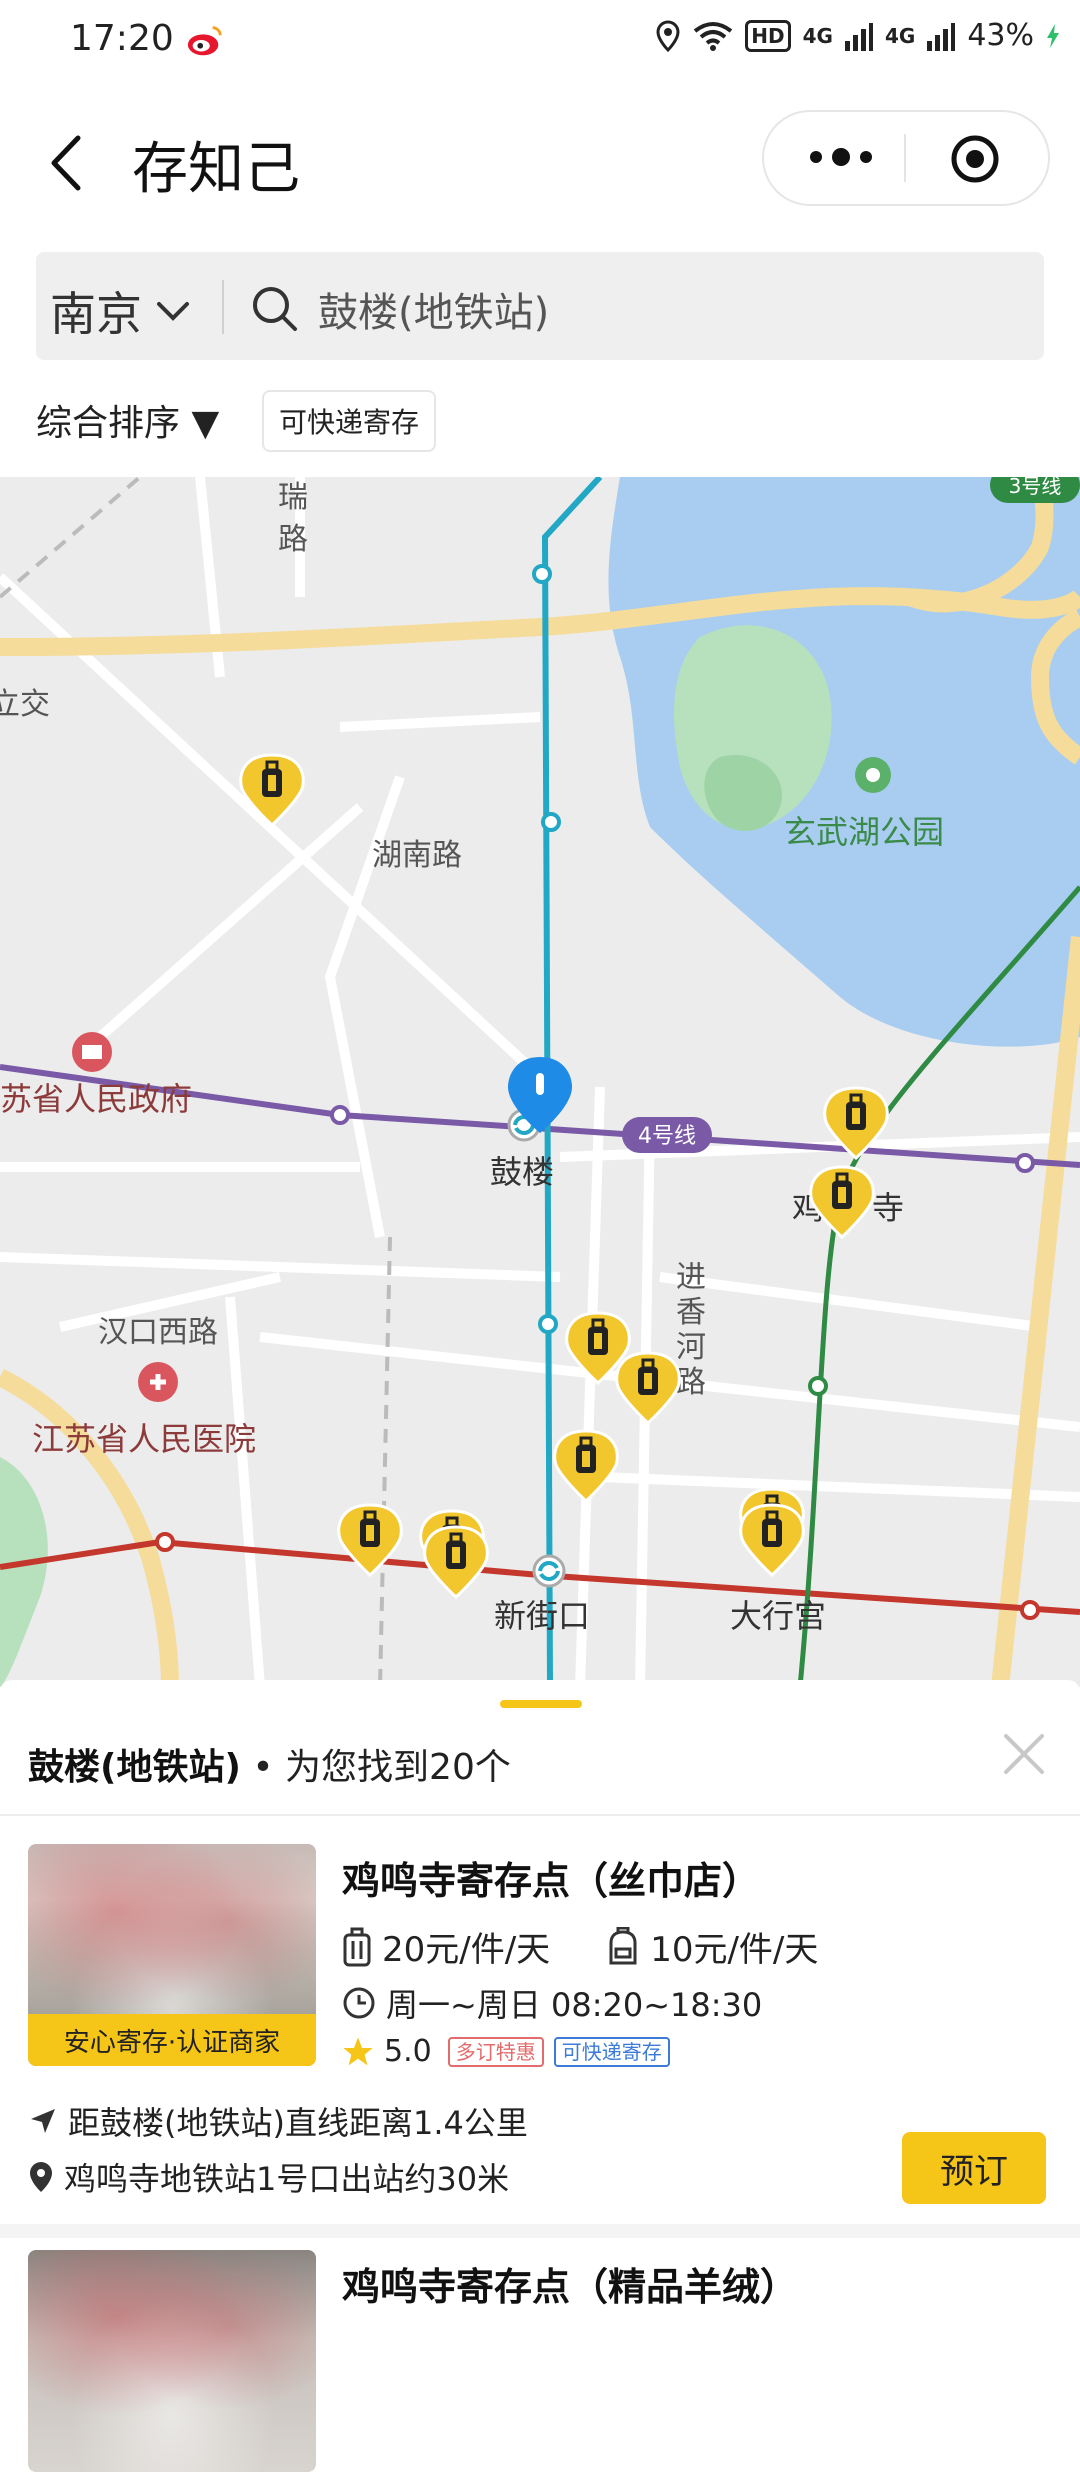 Image resolution: width=1080 pixels, height=2472 pixels. Describe the element at coordinates (158, 1332) in the screenshot. I see `map-label-hankou-west-road: 汉口西路` at that location.